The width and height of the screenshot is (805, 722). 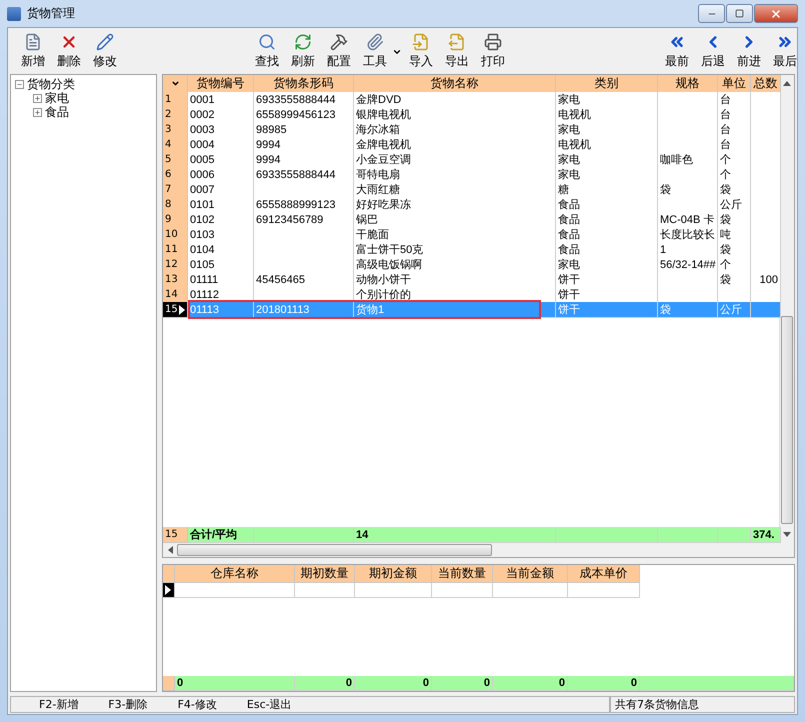 I want to click on row-number: 15, so click(x=175, y=535).